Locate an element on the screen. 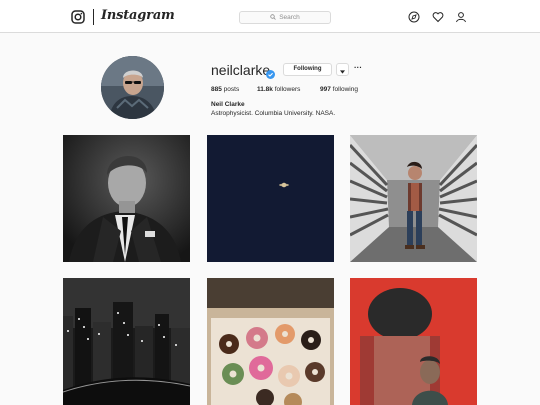 This screenshot has height=405, width=540. more-options-button: ··· is located at coordinates (358, 69).